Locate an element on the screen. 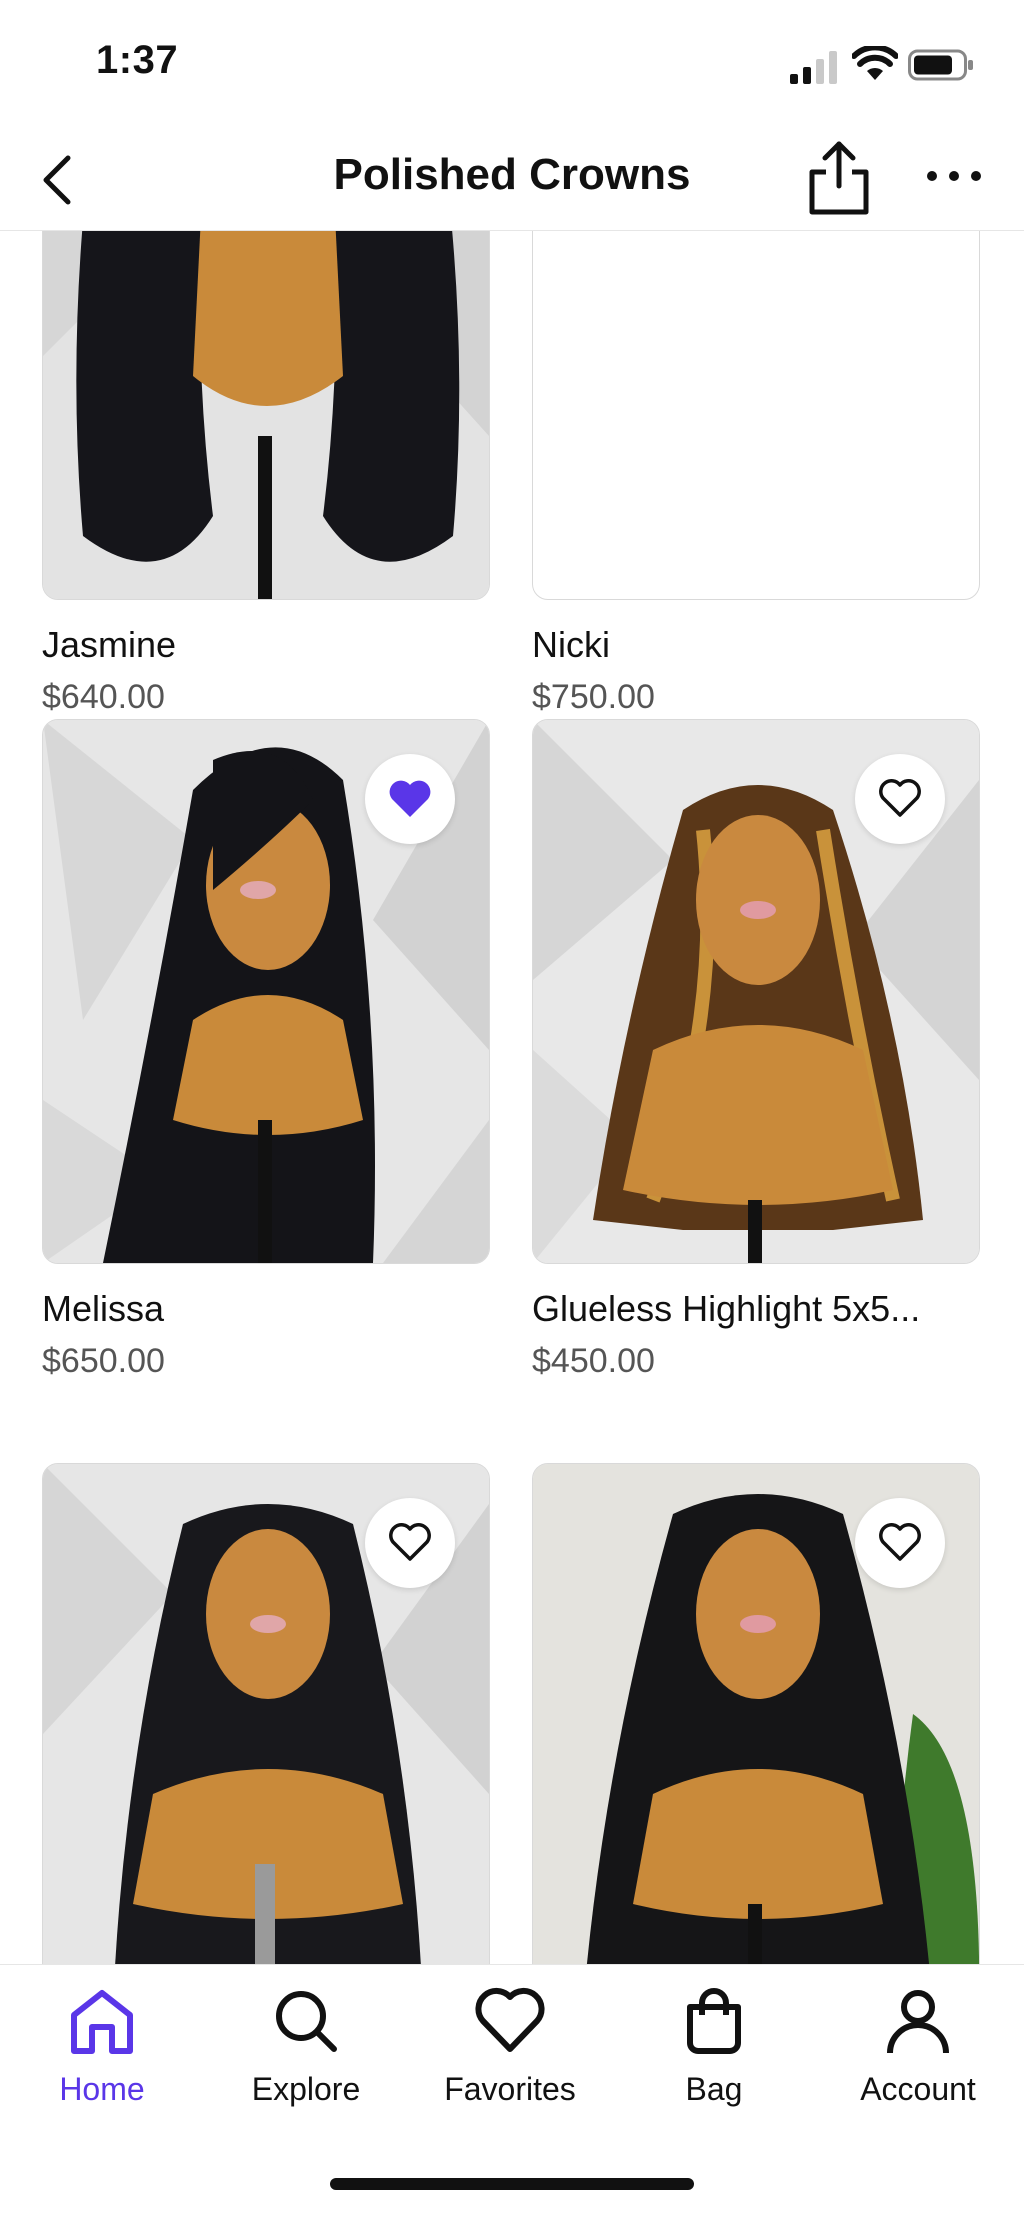  product-card: Jasmine $640.00 is located at coordinates (266, 474).